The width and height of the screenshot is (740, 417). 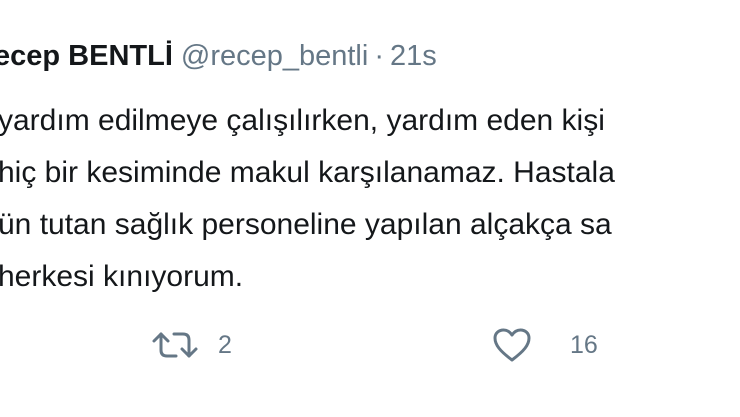 I want to click on retweet-button: 2, so click(x=191, y=345).